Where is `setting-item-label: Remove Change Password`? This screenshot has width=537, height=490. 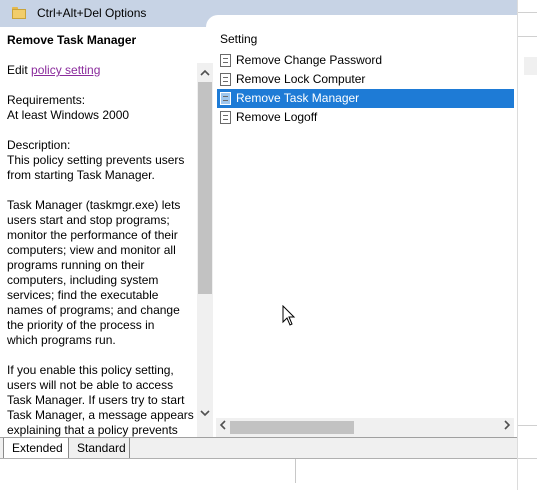 setting-item-label: Remove Change Password is located at coordinates (309, 60).